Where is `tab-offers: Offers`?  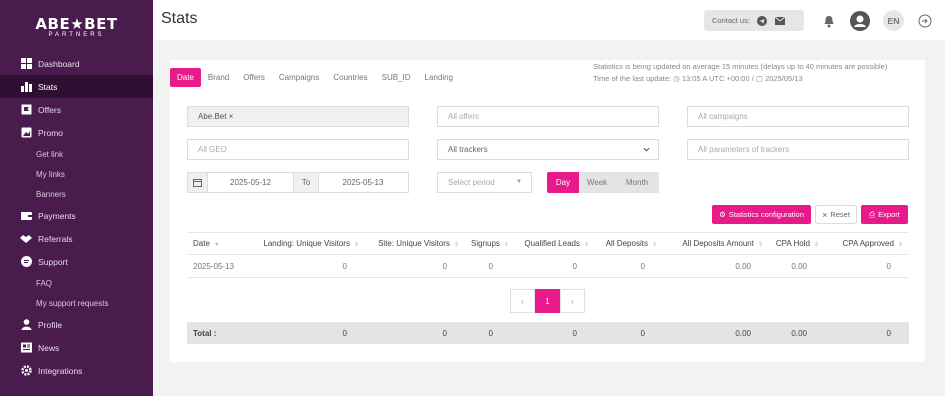 tab-offers: Offers is located at coordinates (254, 77).